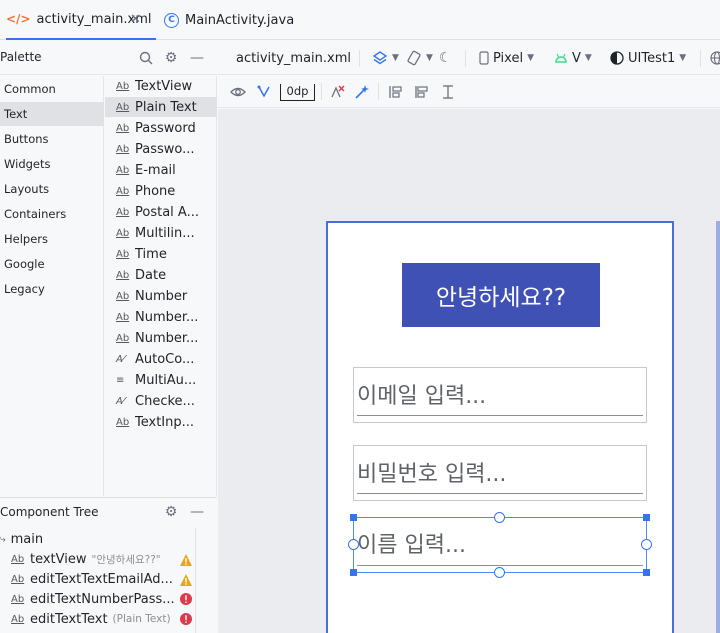  Describe the element at coordinates (120, 380) in the screenshot. I see `multi-autocomplete-icon: ≡` at that location.